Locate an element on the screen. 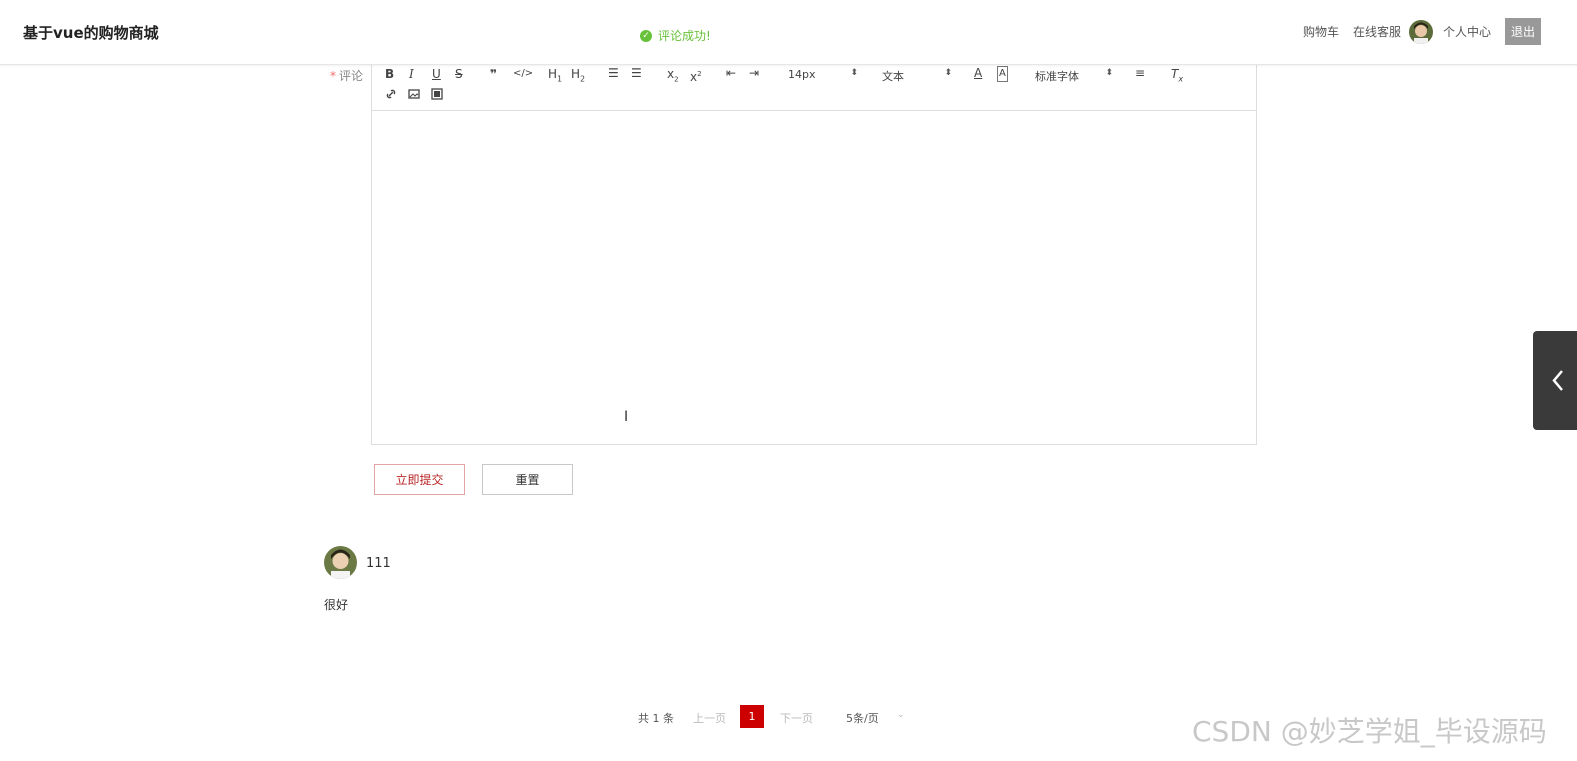  user-avatar is located at coordinates (1420, 31).